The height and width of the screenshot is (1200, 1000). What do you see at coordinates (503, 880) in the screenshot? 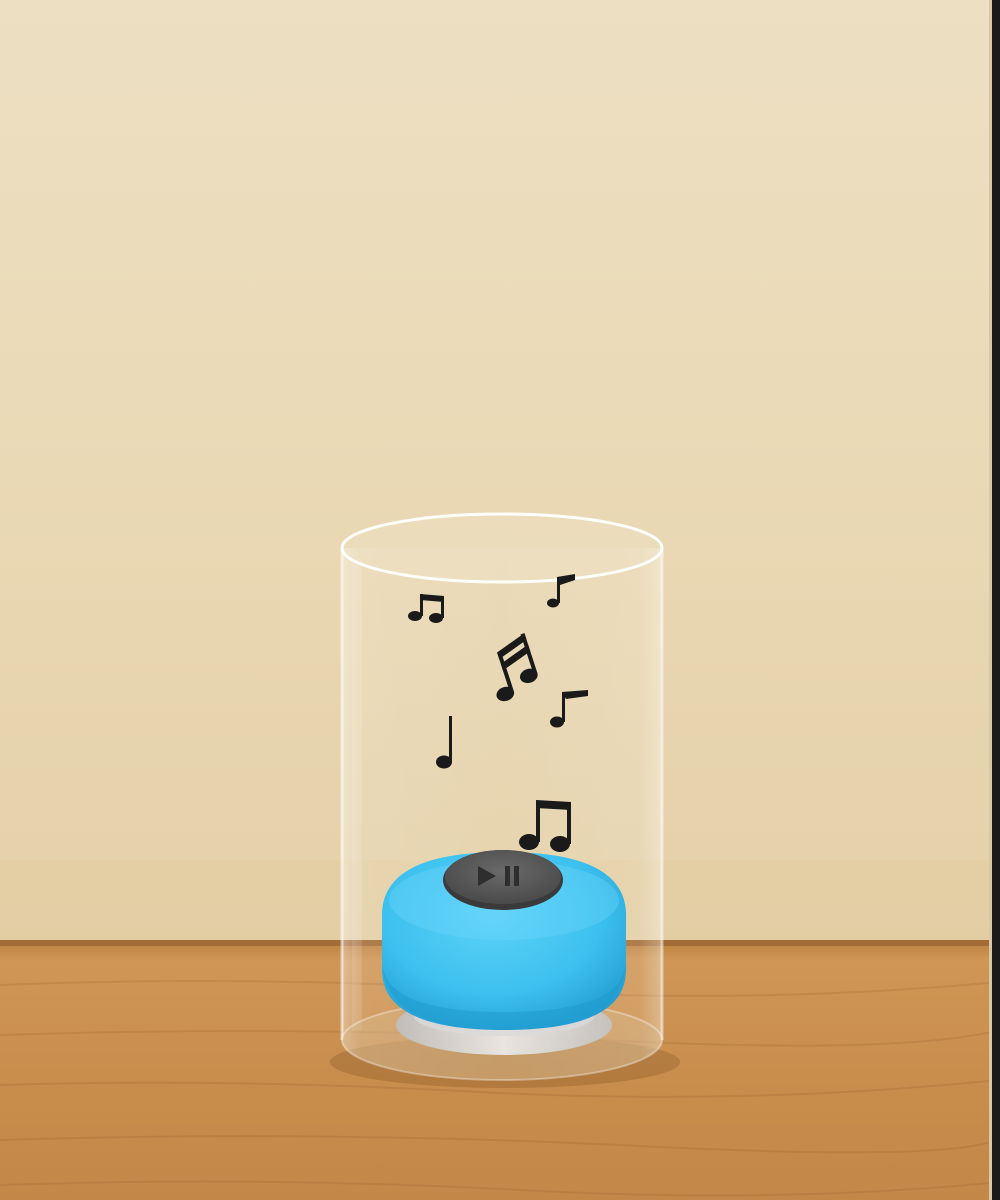
I see `play-pause-button` at bounding box center [503, 880].